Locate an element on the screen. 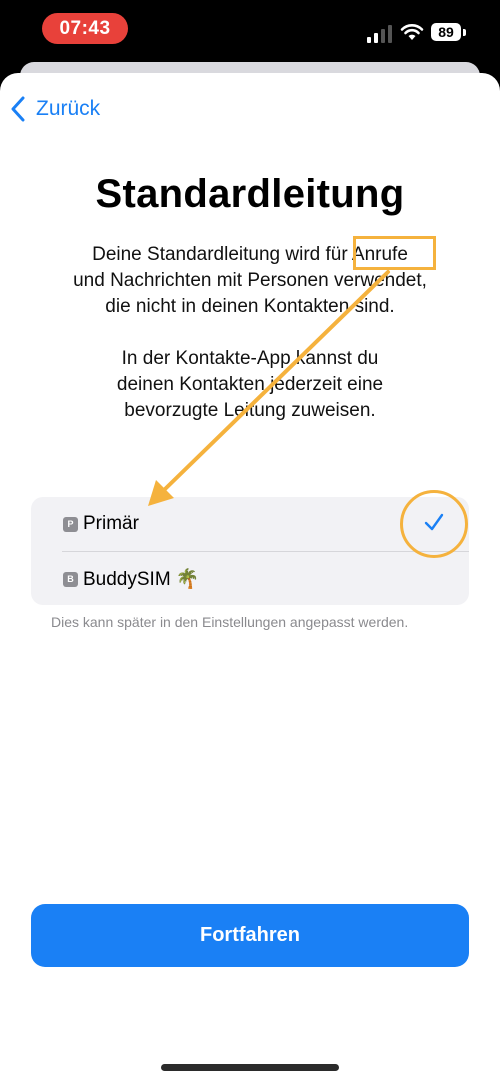 The height and width of the screenshot is (1082, 500). chevron-left-icon is located at coordinates (18, 109).